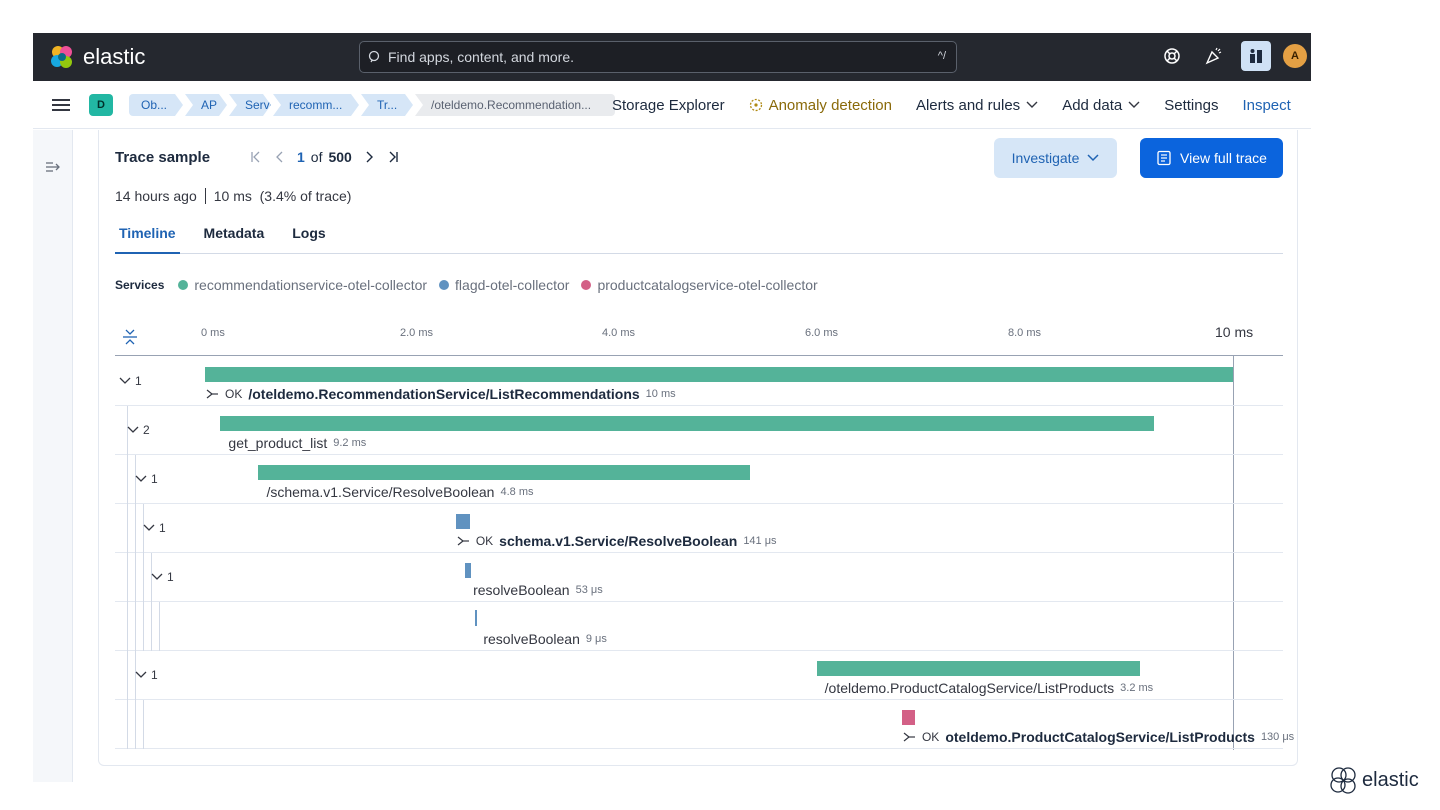 This screenshot has width=1440, height=810. What do you see at coordinates (146, 430) in the screenshot?
I see `child-count: 2` at bounding box center [146, 430].